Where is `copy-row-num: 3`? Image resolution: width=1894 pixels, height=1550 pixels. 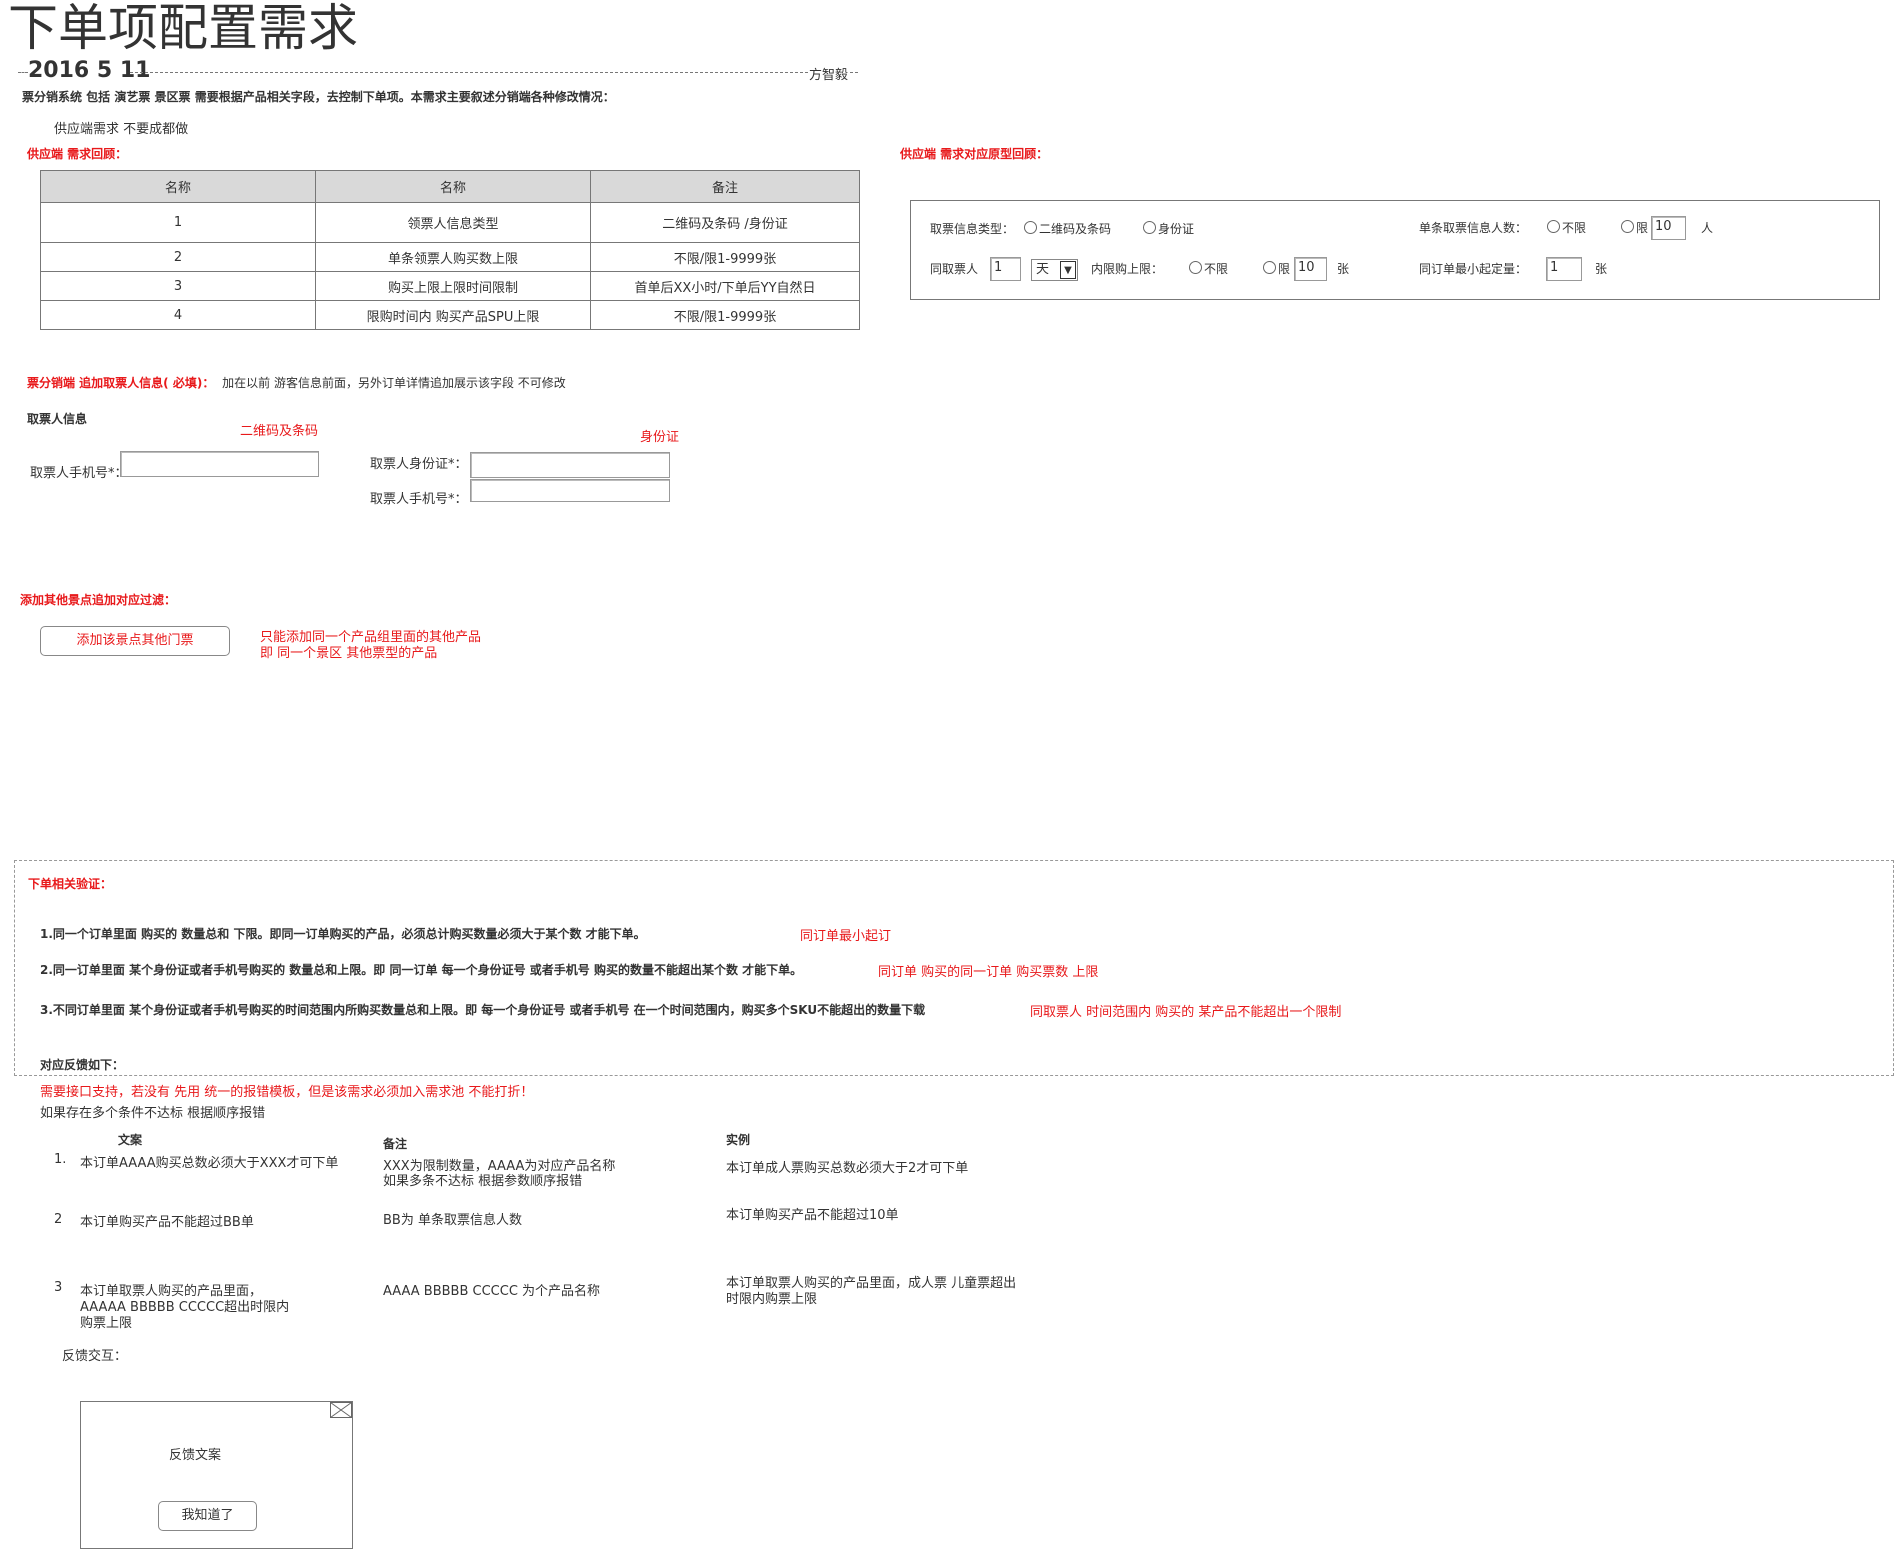
copy-row-num: 3 is located at coordinates (58, 1287).